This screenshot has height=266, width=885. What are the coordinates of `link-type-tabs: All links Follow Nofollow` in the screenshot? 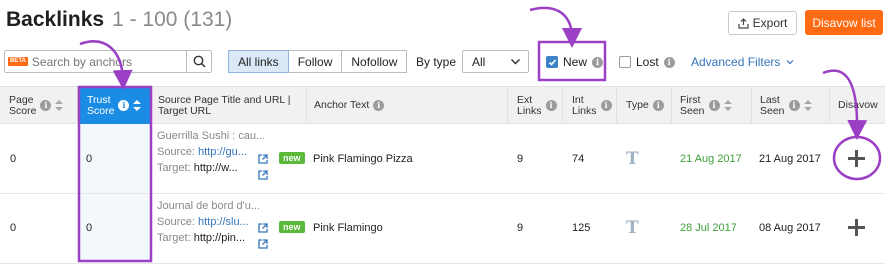 It's located at (318, 61).